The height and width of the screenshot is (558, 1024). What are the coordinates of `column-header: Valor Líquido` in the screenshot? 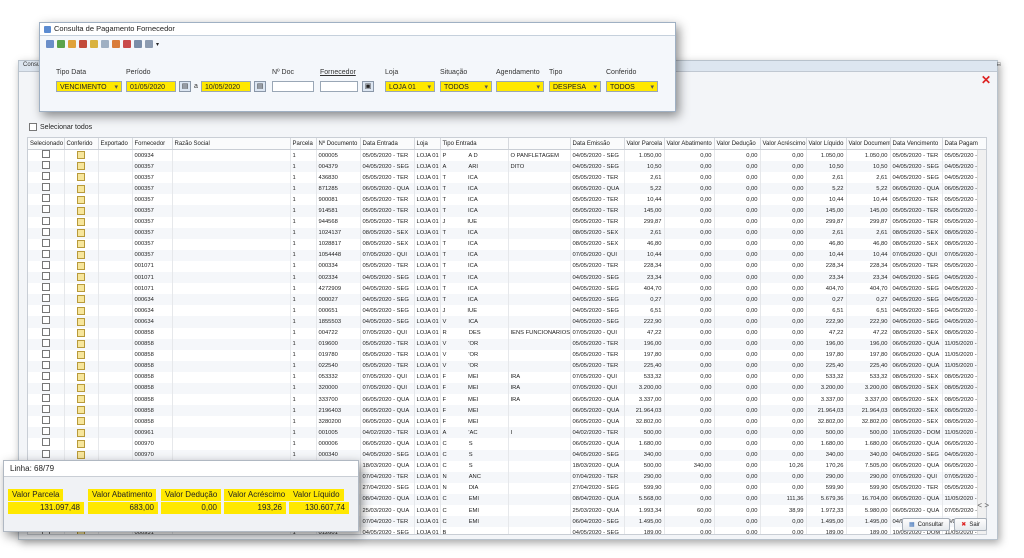 It's located at (826, 144).